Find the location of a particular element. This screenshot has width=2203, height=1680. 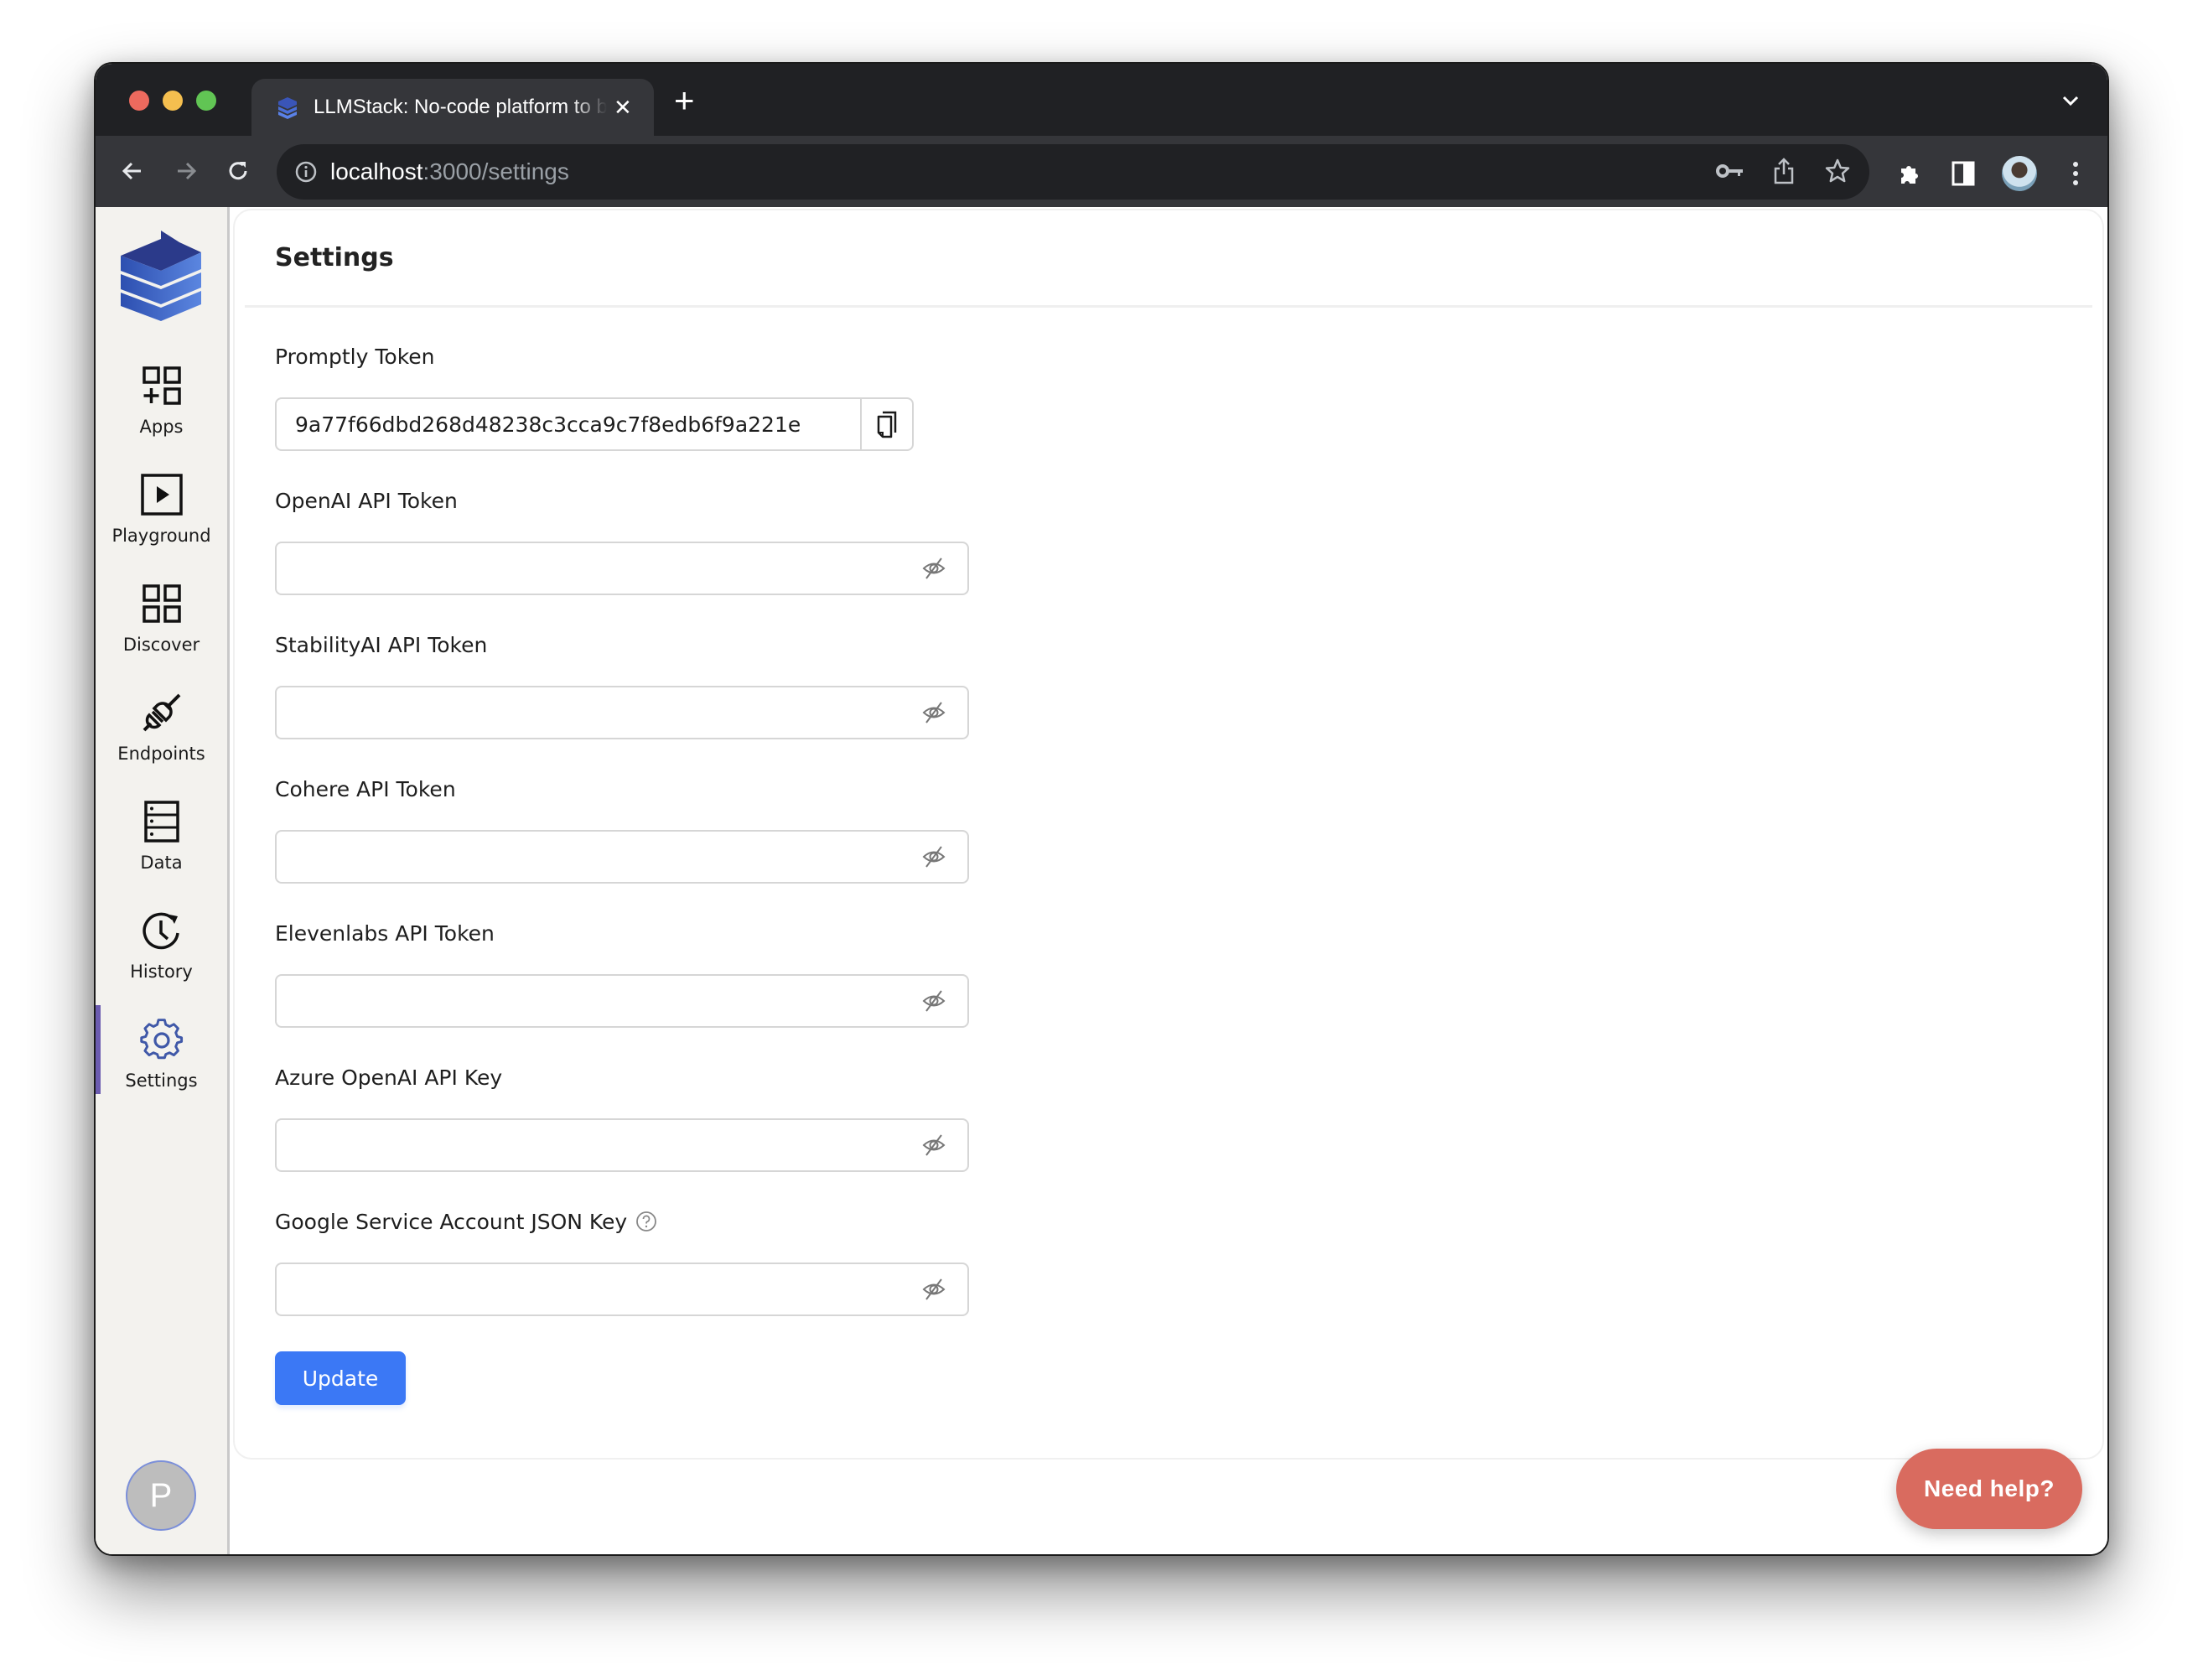

stabilityai-token-input is located at coordinates (598, 712).